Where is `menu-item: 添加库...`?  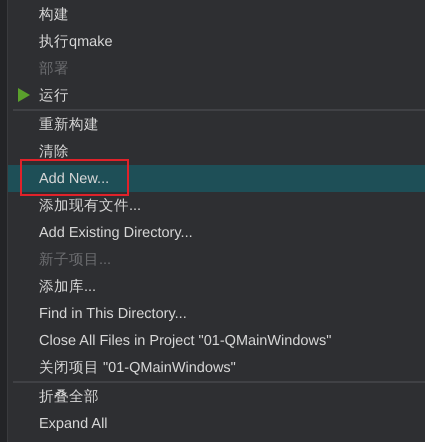 menu-item: 添加库... is located at coordinates (216, 286).